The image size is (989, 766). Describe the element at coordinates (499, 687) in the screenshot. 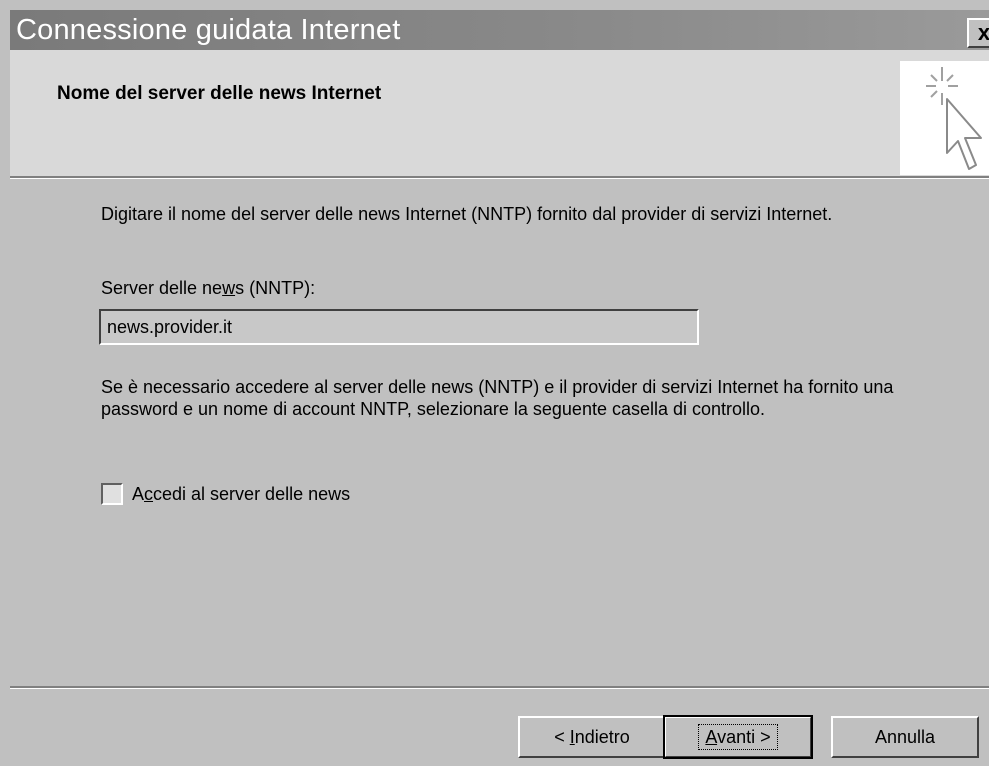

I see `footer-divider` at that location.